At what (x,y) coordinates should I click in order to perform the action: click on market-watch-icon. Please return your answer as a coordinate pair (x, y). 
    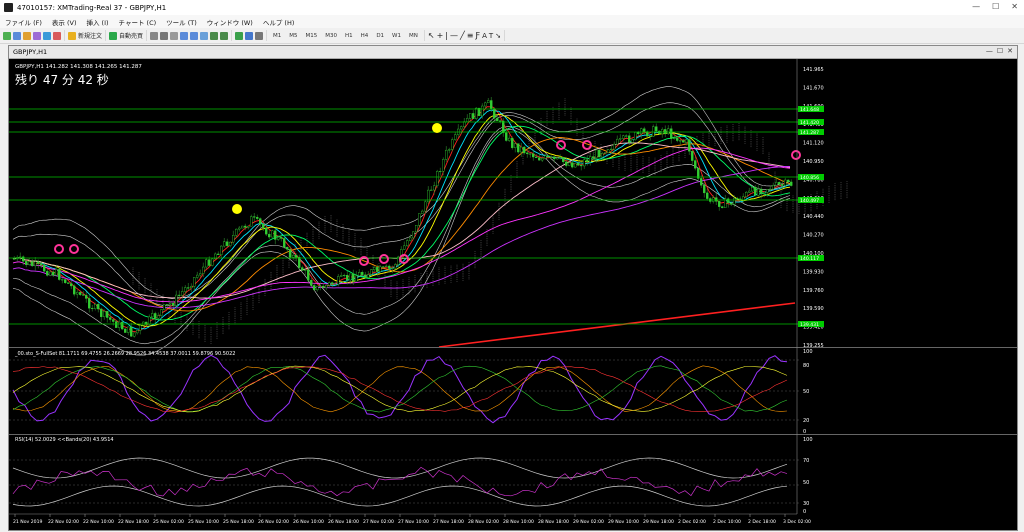
    Looking at the image, I should click on (27, 35).